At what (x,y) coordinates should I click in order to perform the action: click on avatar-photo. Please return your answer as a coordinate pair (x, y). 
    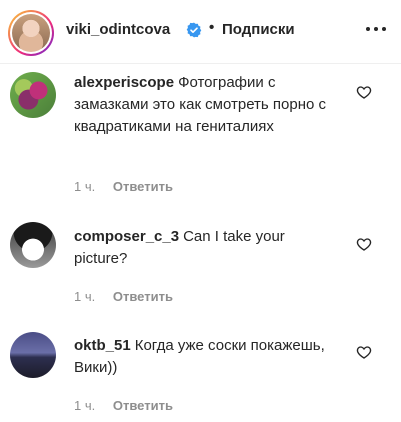
    Looking at the image, I should click on (31, 33).